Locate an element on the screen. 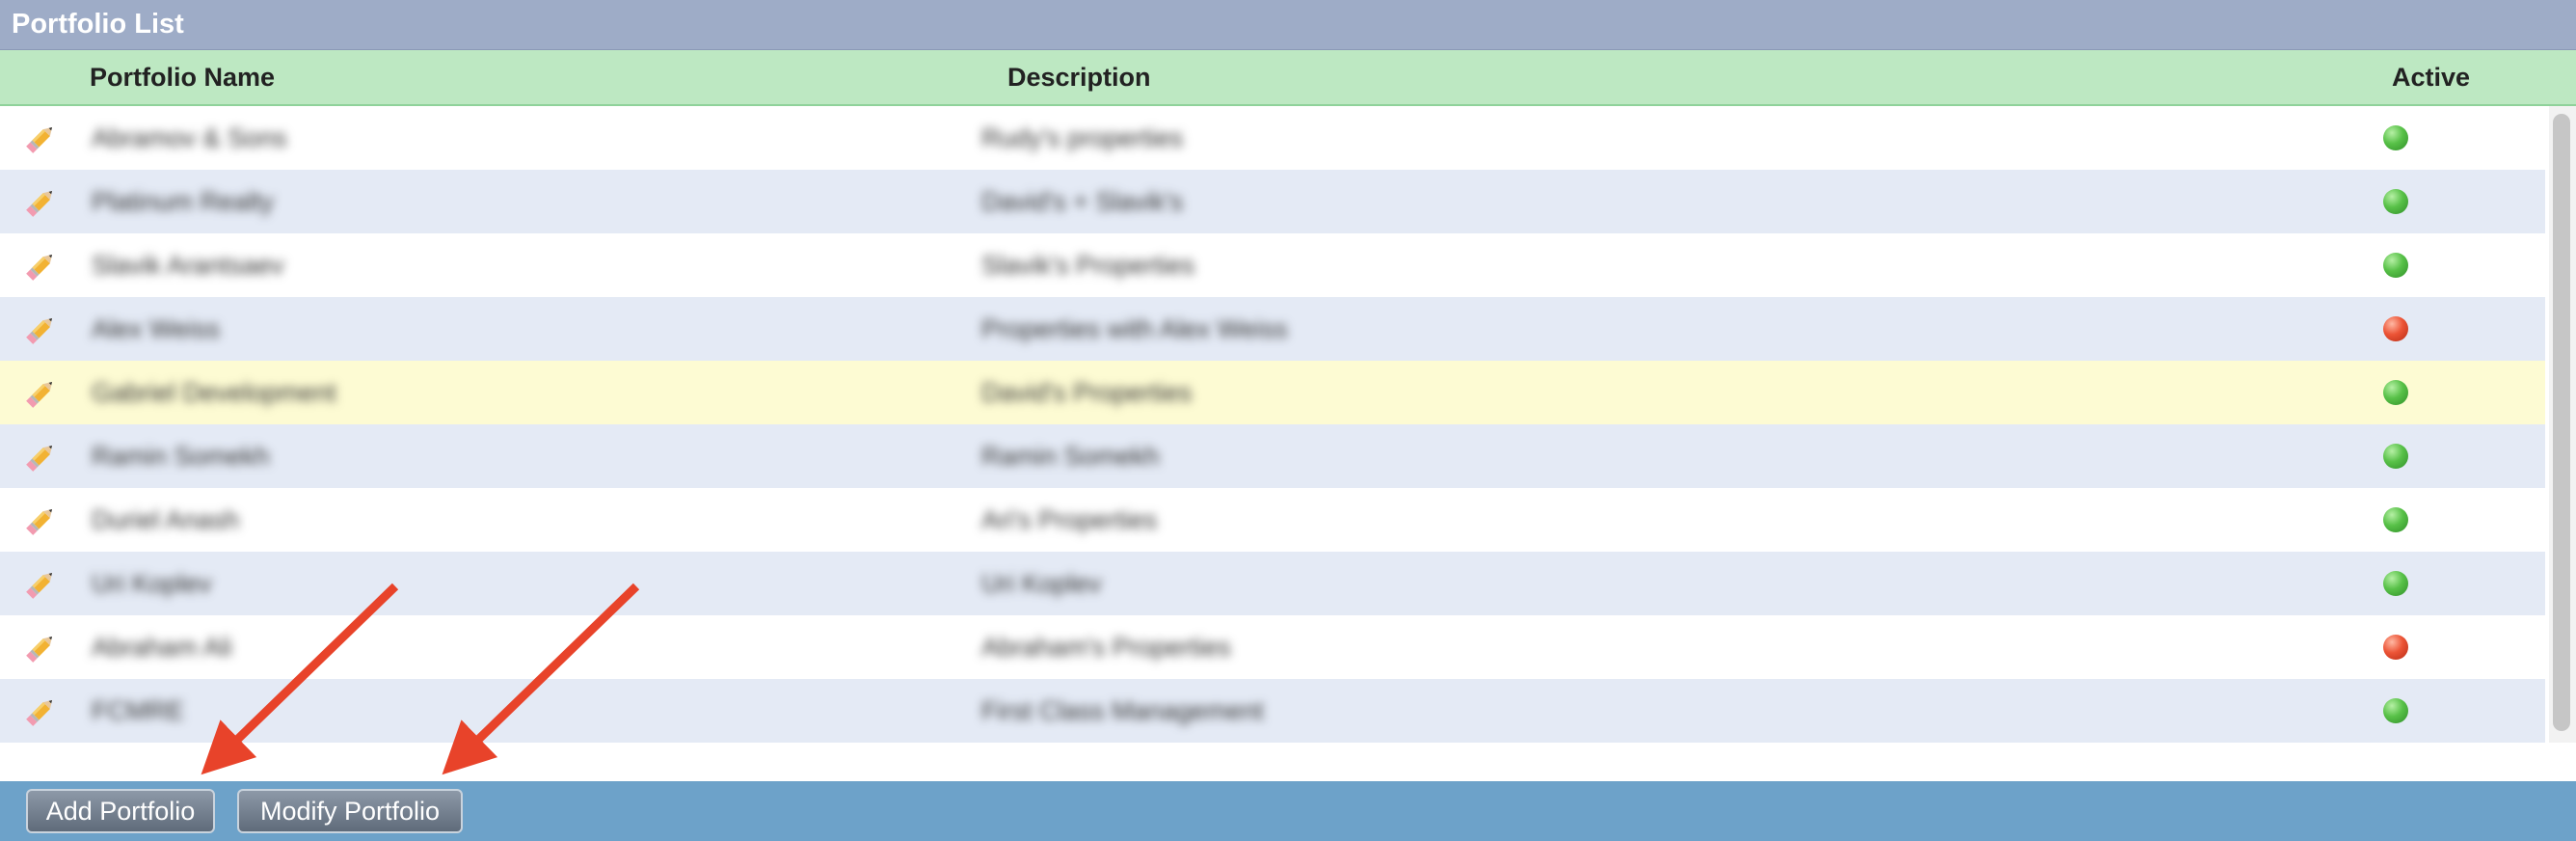  panel-title: Portfolio List is located at coordinates (98, 24).